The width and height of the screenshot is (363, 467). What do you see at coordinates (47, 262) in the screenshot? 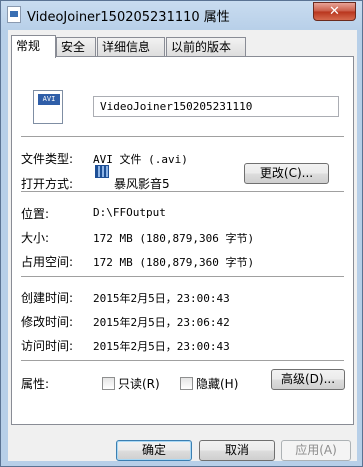
I see `size-on-disk-label: 占用空间:` at bounding box center [47, 262].